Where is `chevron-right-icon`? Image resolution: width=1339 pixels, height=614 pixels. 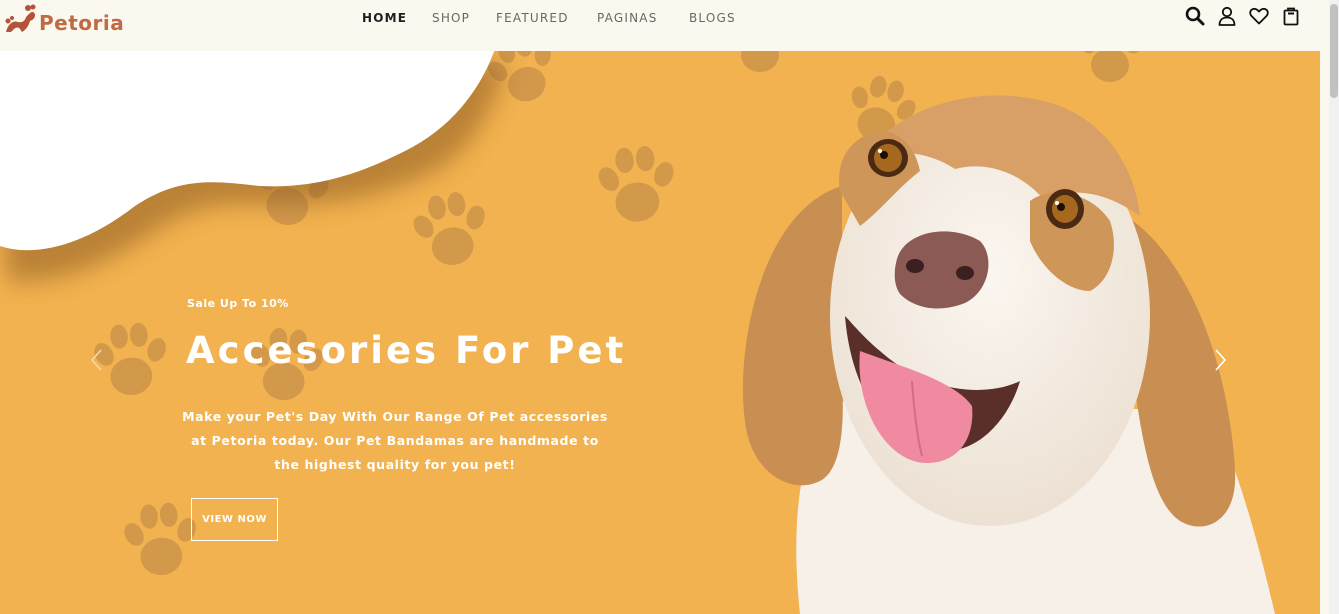 chevron-right-icon is located at coordinates (1220, 360).